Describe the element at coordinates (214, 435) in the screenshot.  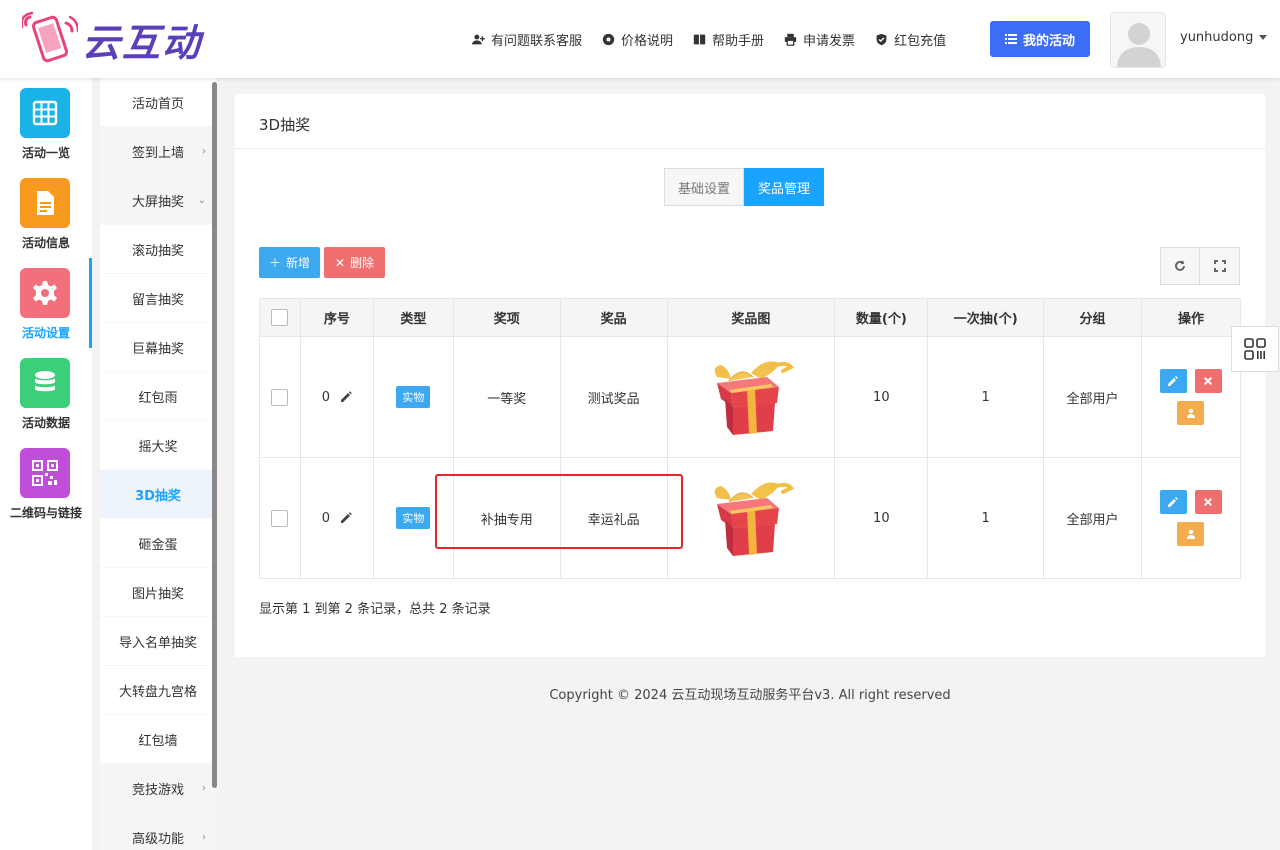
I see `submenu-scrollbar` at that location.